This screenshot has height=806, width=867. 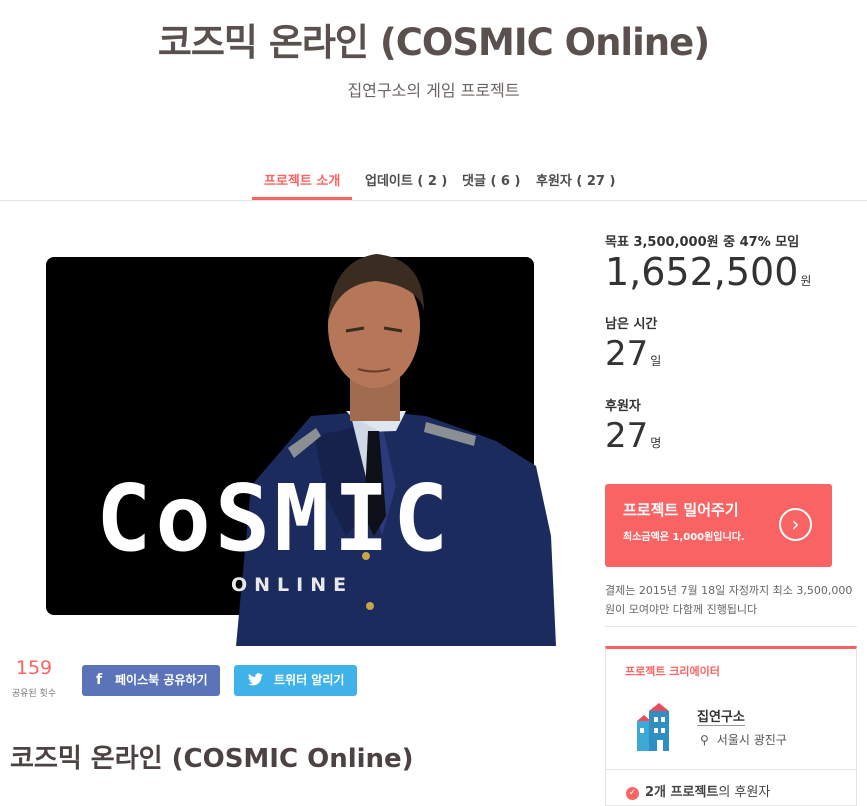 What do you see at coordinates (698, 790) in the screenshot?
I see `creator-backed-projects: ✓ 2개 프로젝트의 후원자` at bounding box center [698, 790].